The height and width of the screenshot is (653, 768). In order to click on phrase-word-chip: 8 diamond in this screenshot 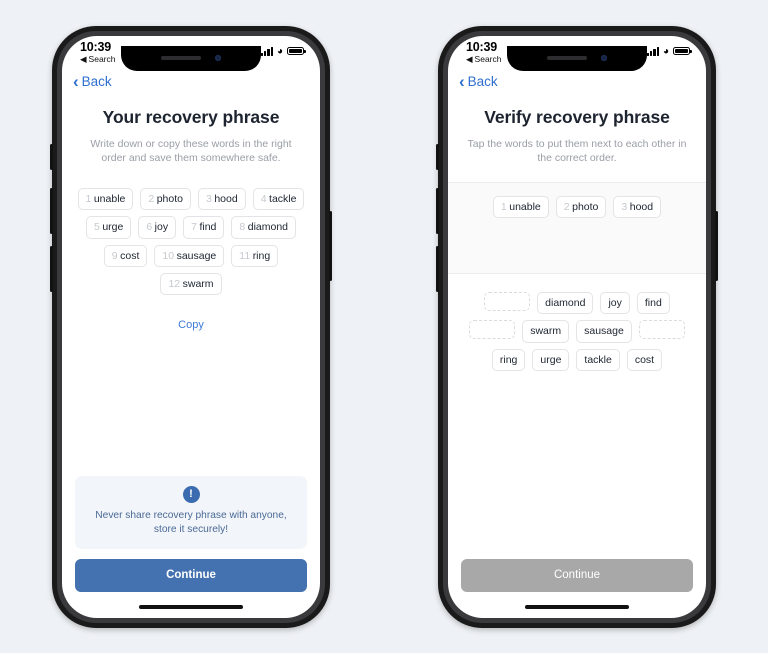, I will do `click(264, 227)`.